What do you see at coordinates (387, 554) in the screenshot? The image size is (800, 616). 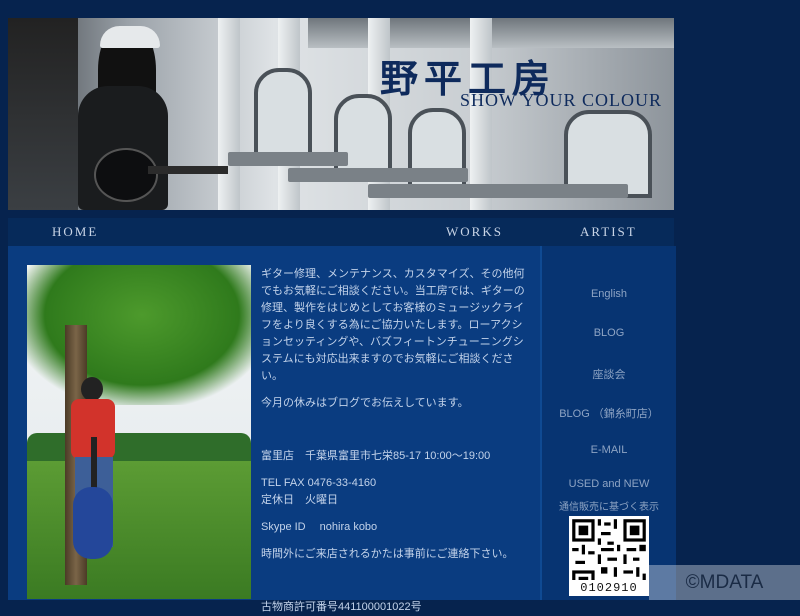 I see `visit-note: 時間外にご来店されるかたは事前にご連絡下さい。` at bounding box center [387, 554].